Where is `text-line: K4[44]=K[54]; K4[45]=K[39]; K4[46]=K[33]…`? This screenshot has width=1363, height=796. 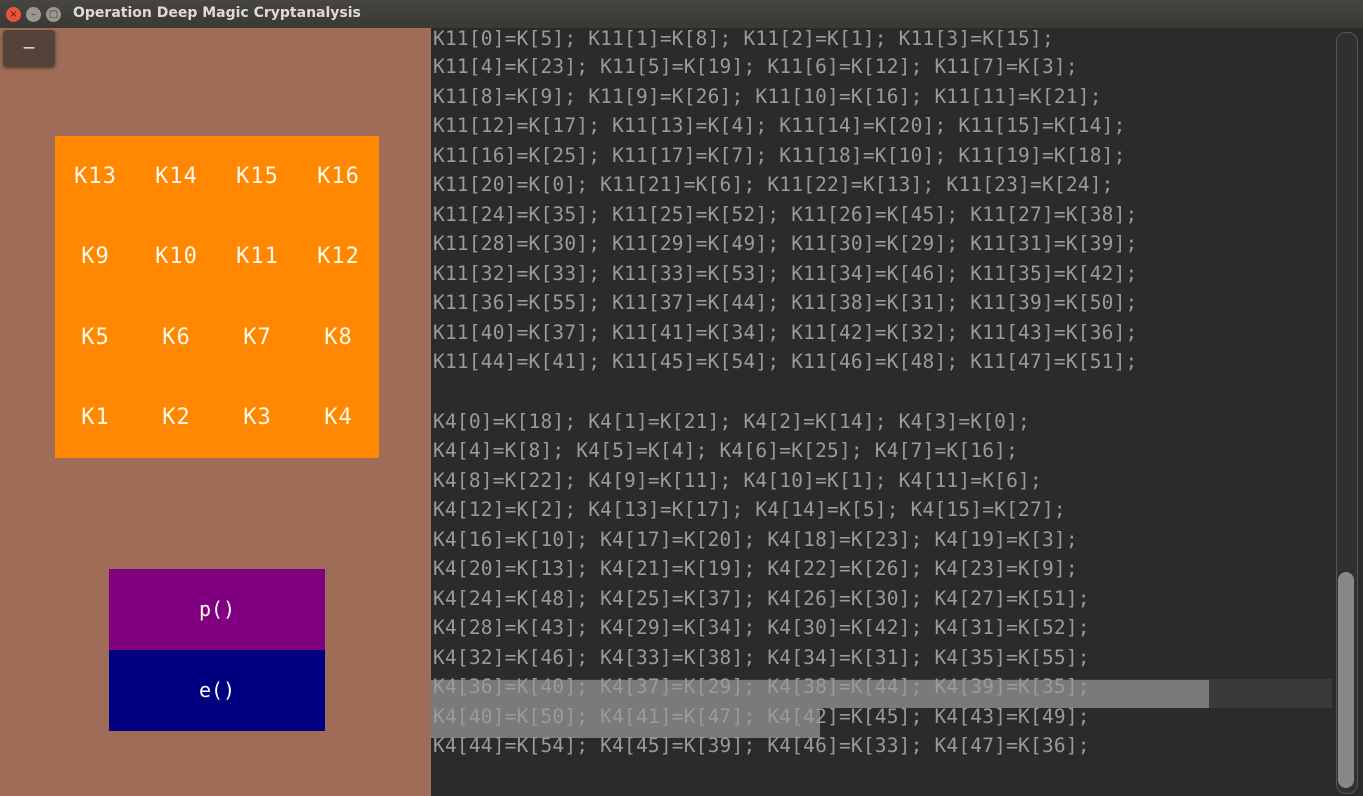 text-line: K4[44]=K[54]; K4[45]=K[39]; K4[46]=K[33]… is located at coordinates (761, 745).